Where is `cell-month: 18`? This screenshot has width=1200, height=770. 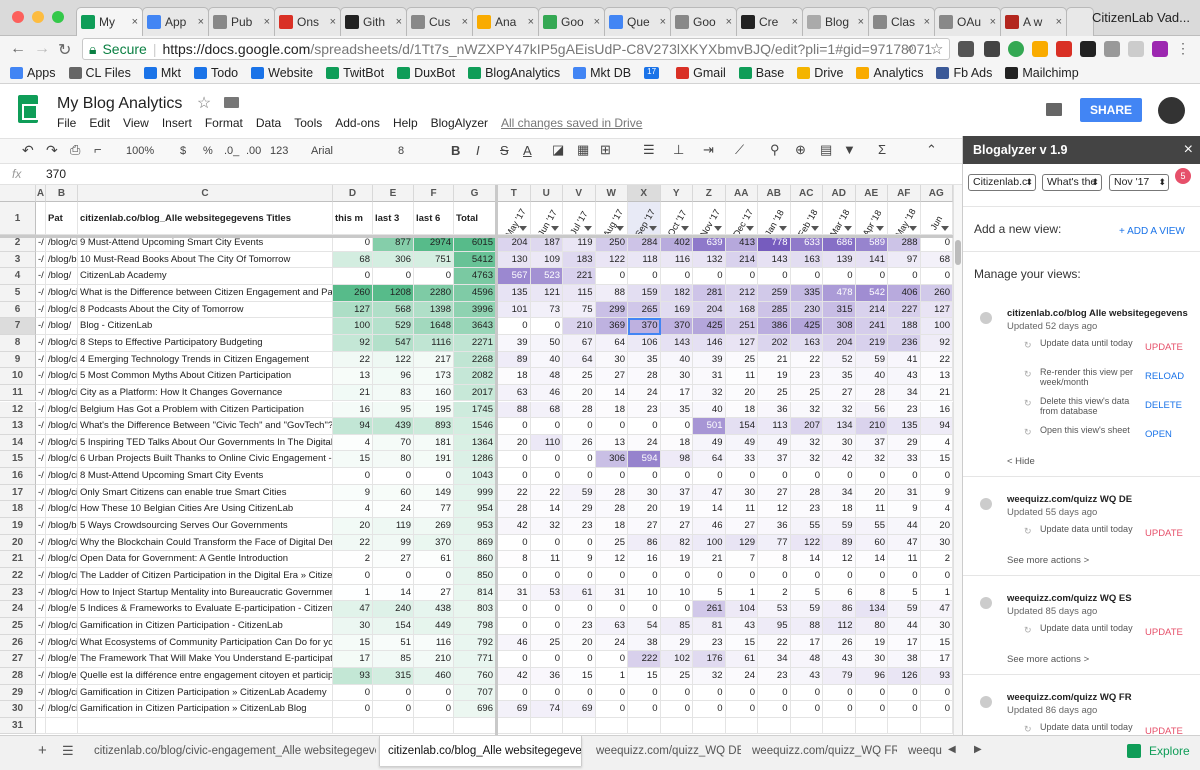
cell-month: 18 is located at coordinates (676, 443).